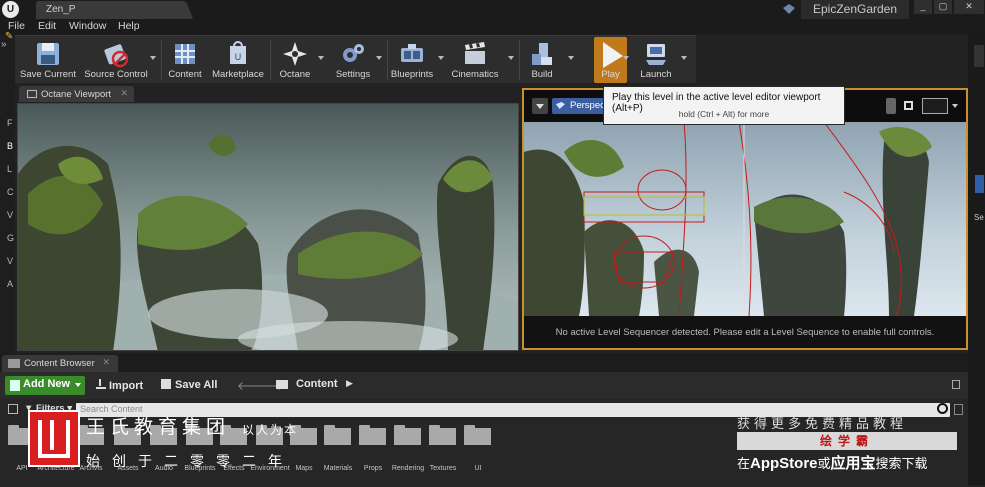 The height and width of the screenshot is (487, 985). What do you see at coordinates (542, 54) in the screenshot?
I see `build-icon` at bounding box center [542, 54].